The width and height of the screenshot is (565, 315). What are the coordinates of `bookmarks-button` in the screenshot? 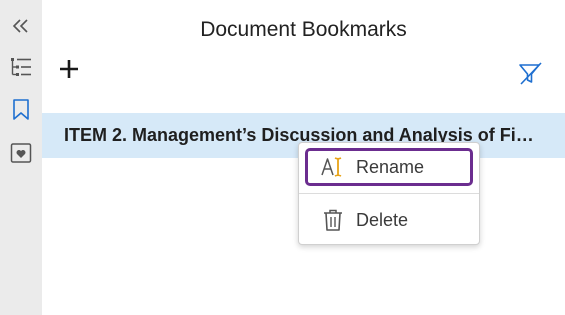 It's located at (21, 110).